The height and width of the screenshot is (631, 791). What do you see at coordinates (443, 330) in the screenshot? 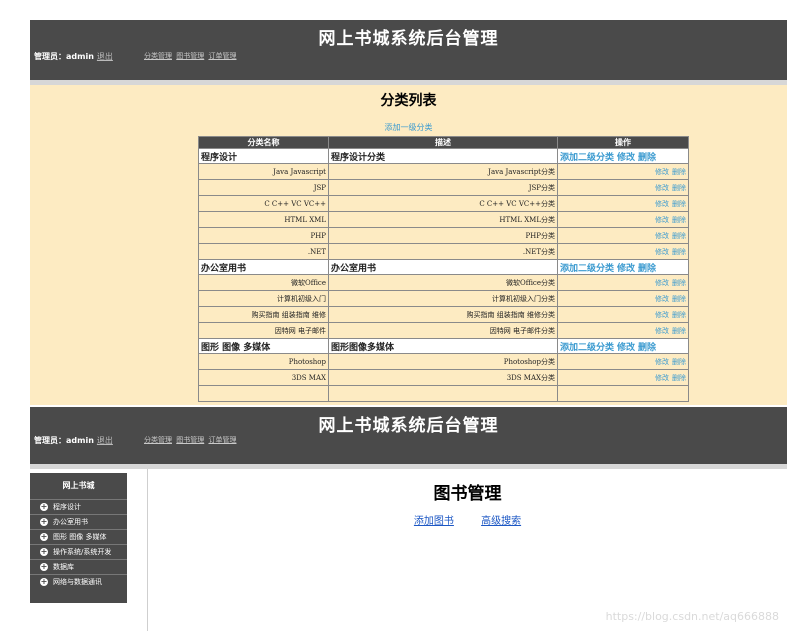
I see `subcategory-desc: 因特网 电子邮件分类` at bounding box center [443, 330].